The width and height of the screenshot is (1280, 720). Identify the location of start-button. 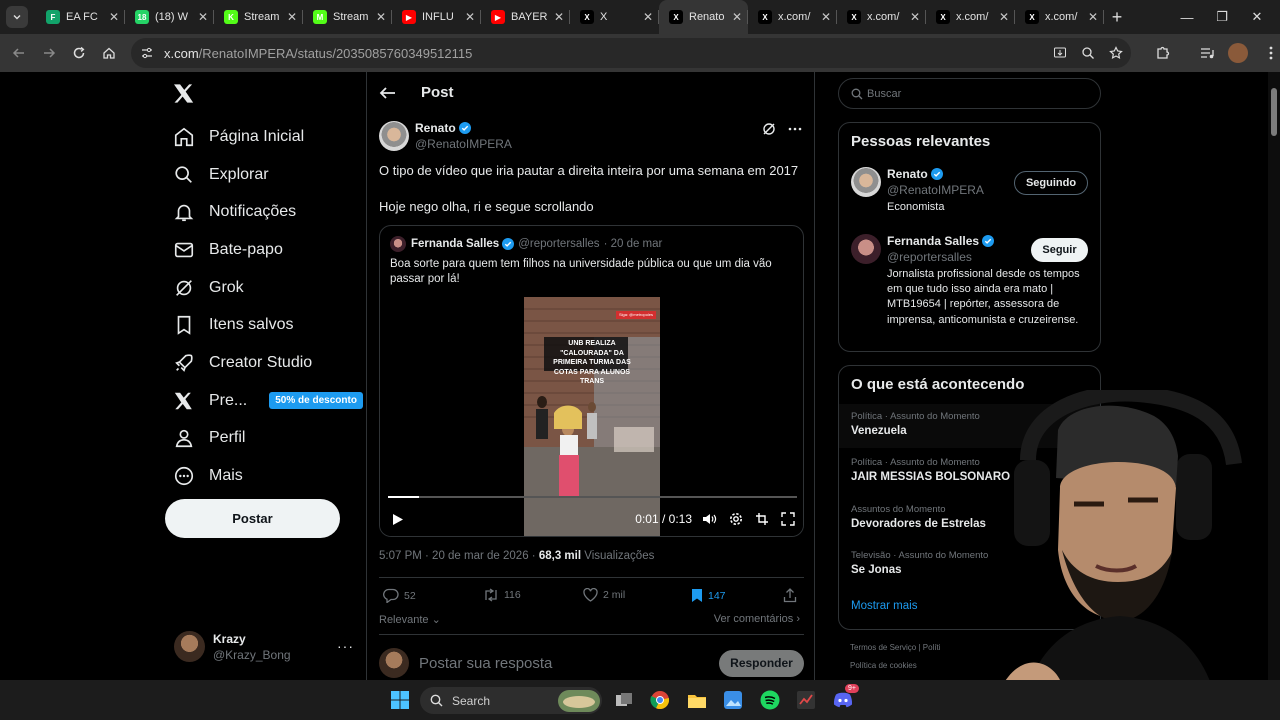
(400, 700).